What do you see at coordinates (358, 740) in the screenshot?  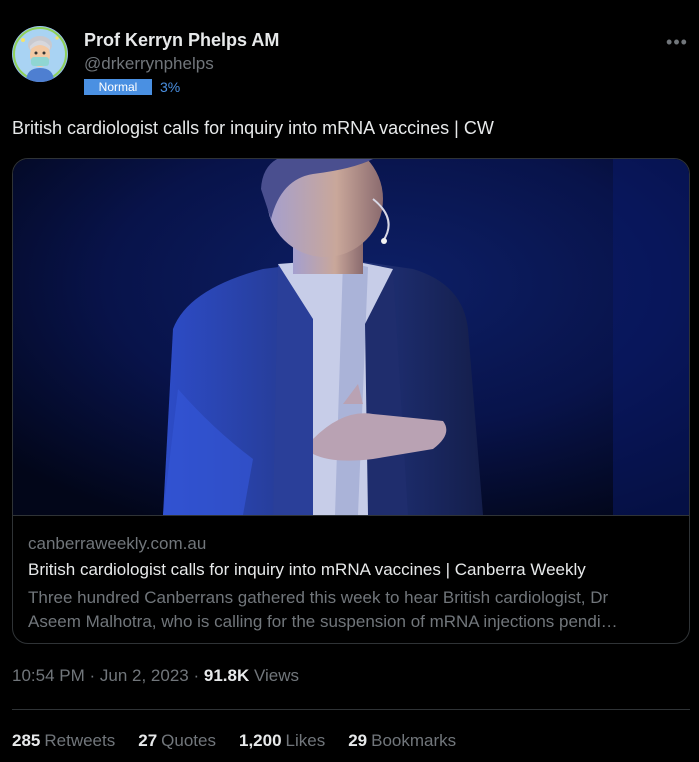 I see `stat-count: 29` at bounding box center [358, 740].